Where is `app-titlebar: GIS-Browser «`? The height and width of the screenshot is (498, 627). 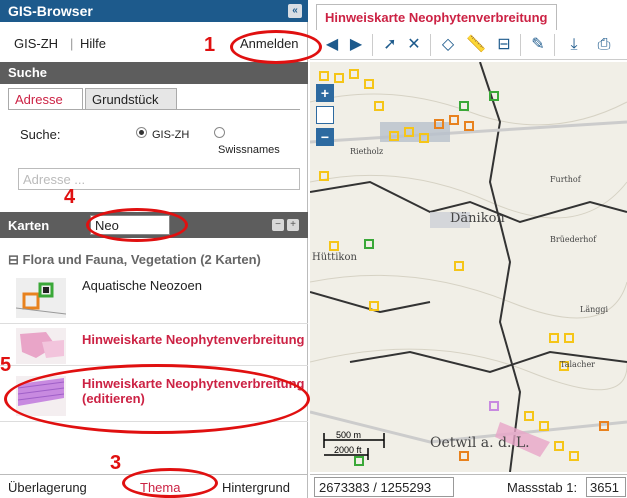
app-titlebar: GIS-Browser « is located at coordinates (154, 11).